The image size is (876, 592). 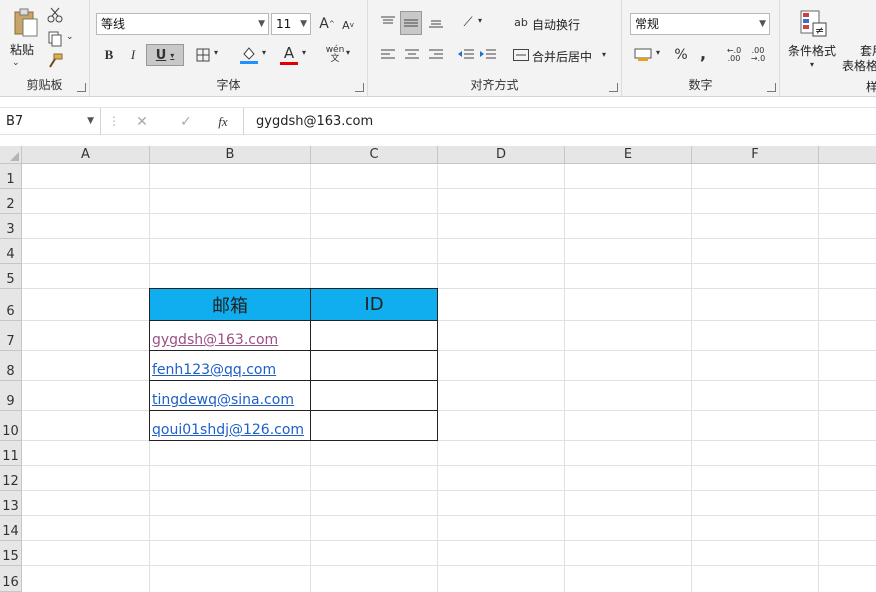 I want to click on number-launcher-icon, so click(x=771, y=87).